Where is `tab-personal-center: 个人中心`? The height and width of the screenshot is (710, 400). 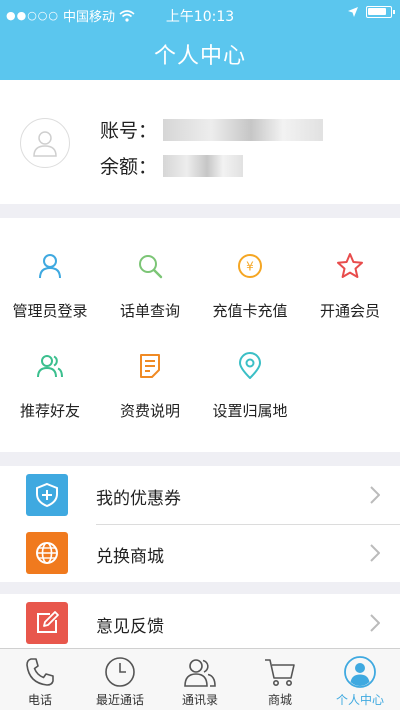
tab-personal-center: 个人中心 is located at coordinates (360, 679).